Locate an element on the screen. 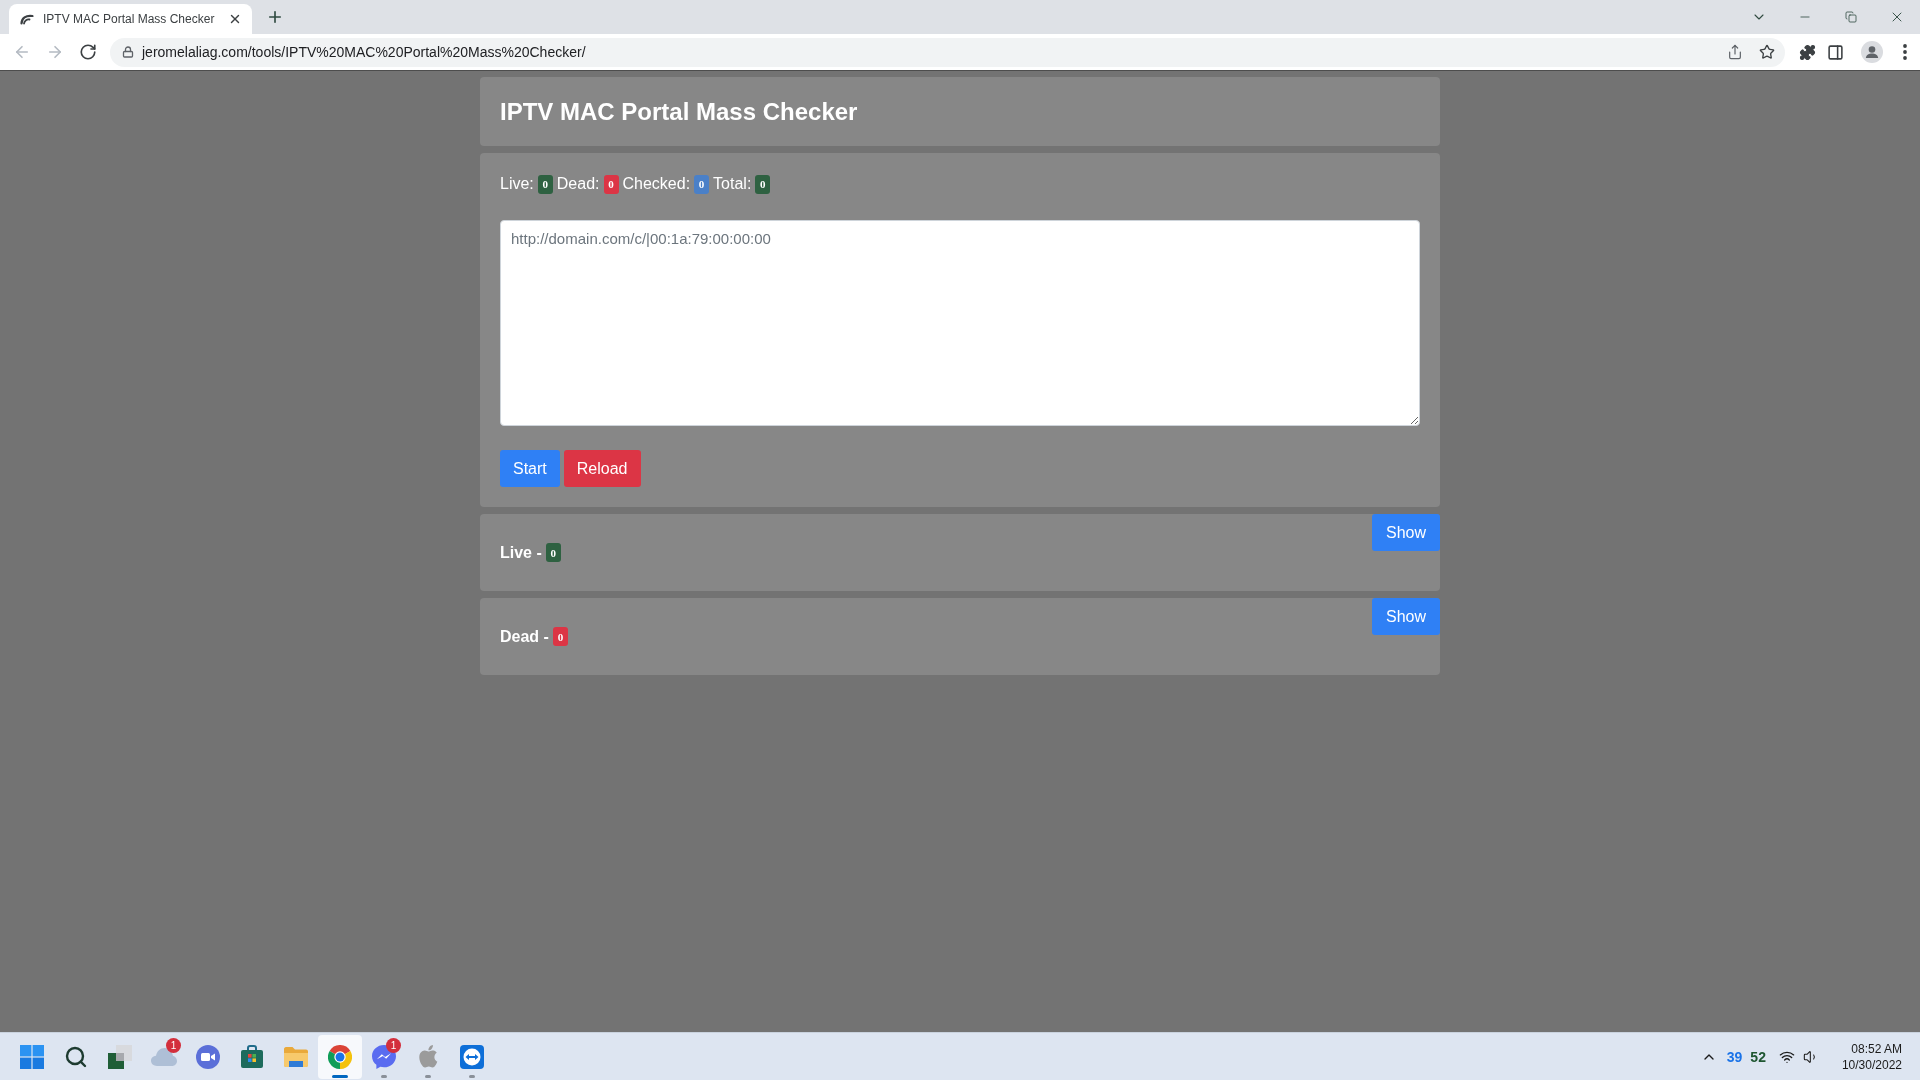 This screenshot has height=1080, width=1920. search-icon is located at coordinates (76, 1056).